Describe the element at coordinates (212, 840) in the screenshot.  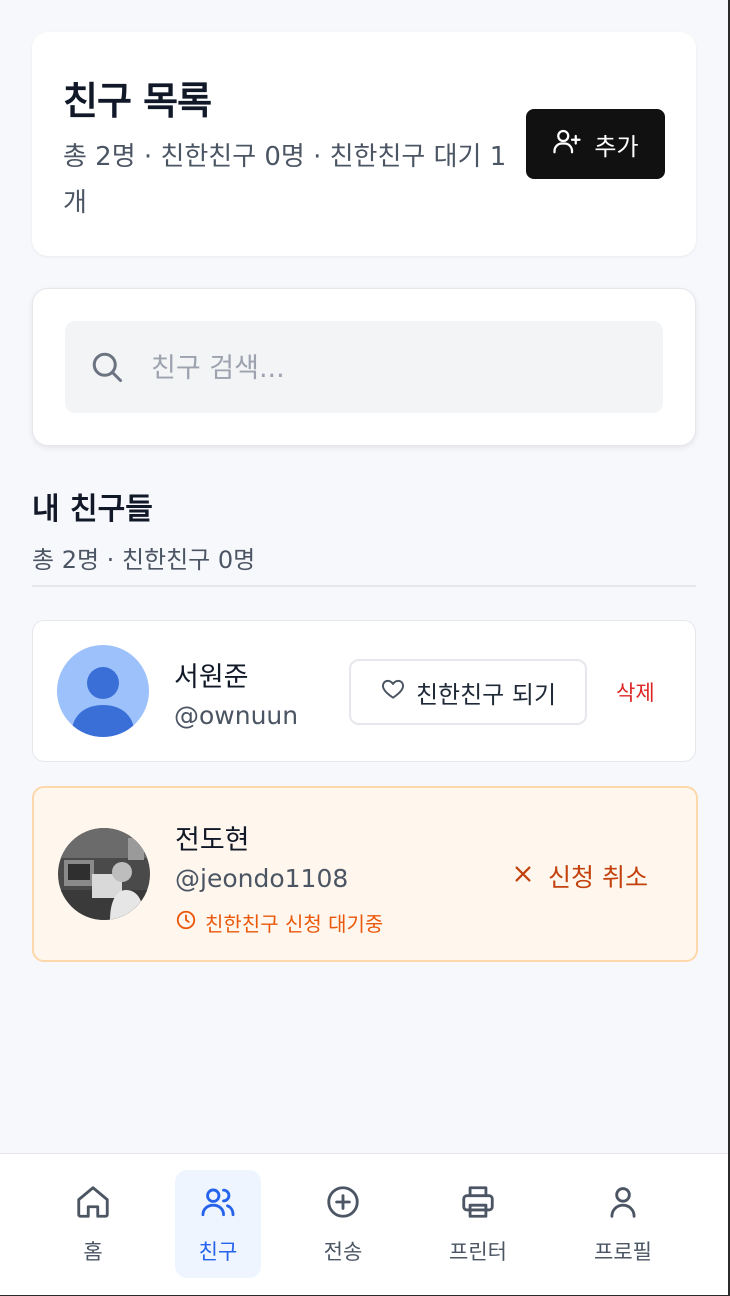
I see `friend-name: 전도현` at that location.